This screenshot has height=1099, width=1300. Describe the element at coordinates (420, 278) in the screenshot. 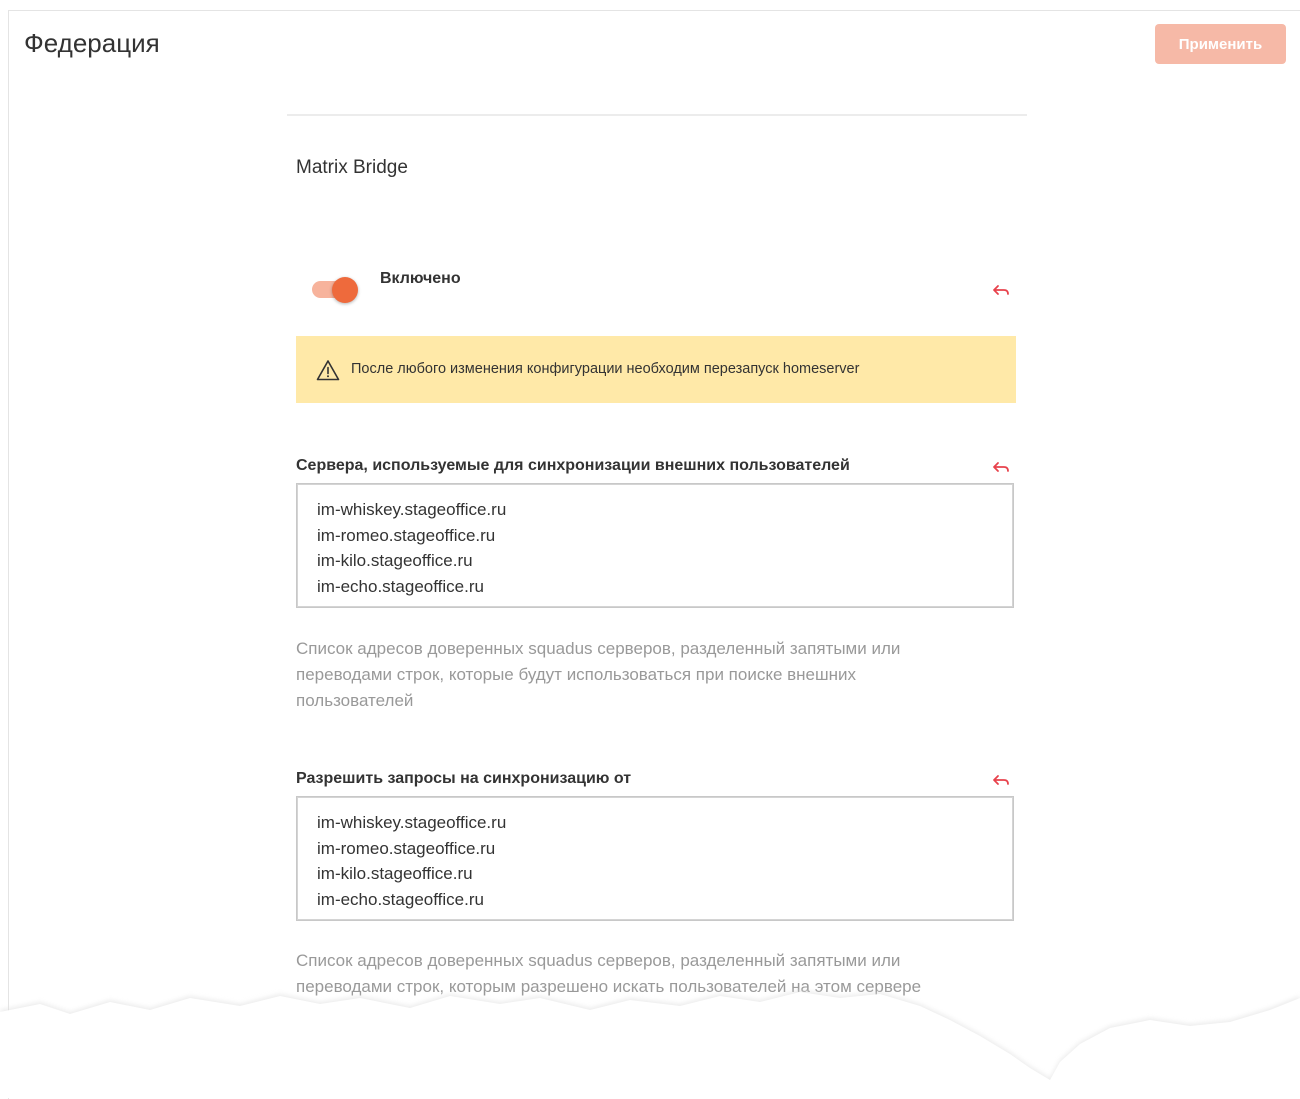

I see `toggle-label: Включено` at that location.